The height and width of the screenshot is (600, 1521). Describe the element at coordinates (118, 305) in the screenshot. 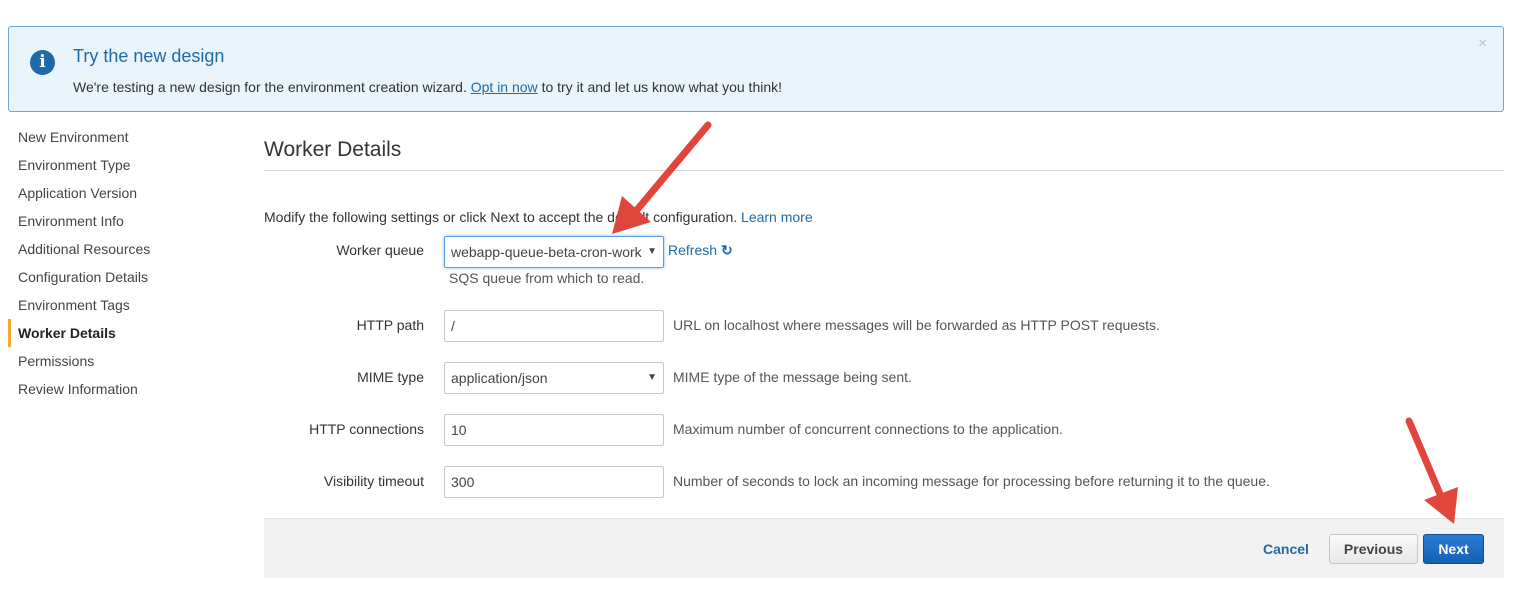

I see `sidebar-item-environment-tags: Environment Tags` at that location.